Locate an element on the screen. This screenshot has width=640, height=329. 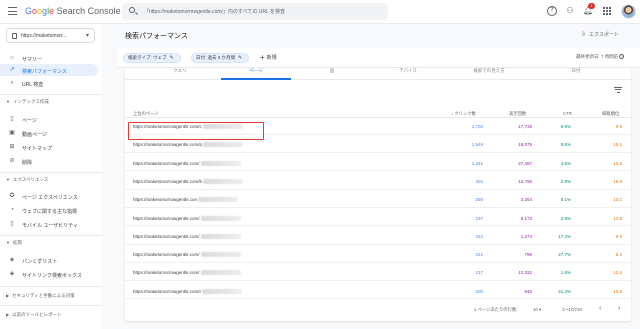
previous-page-icon: ‹ is located at coordinates (600, 308).